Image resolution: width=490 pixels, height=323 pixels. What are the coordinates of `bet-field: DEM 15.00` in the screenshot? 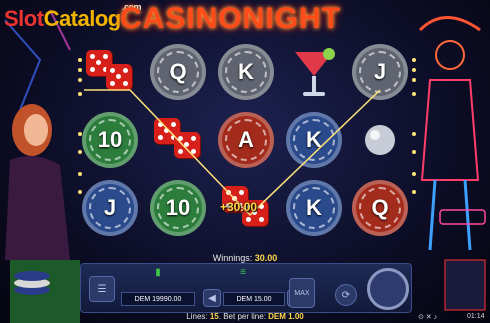 It's located at (254, 299).